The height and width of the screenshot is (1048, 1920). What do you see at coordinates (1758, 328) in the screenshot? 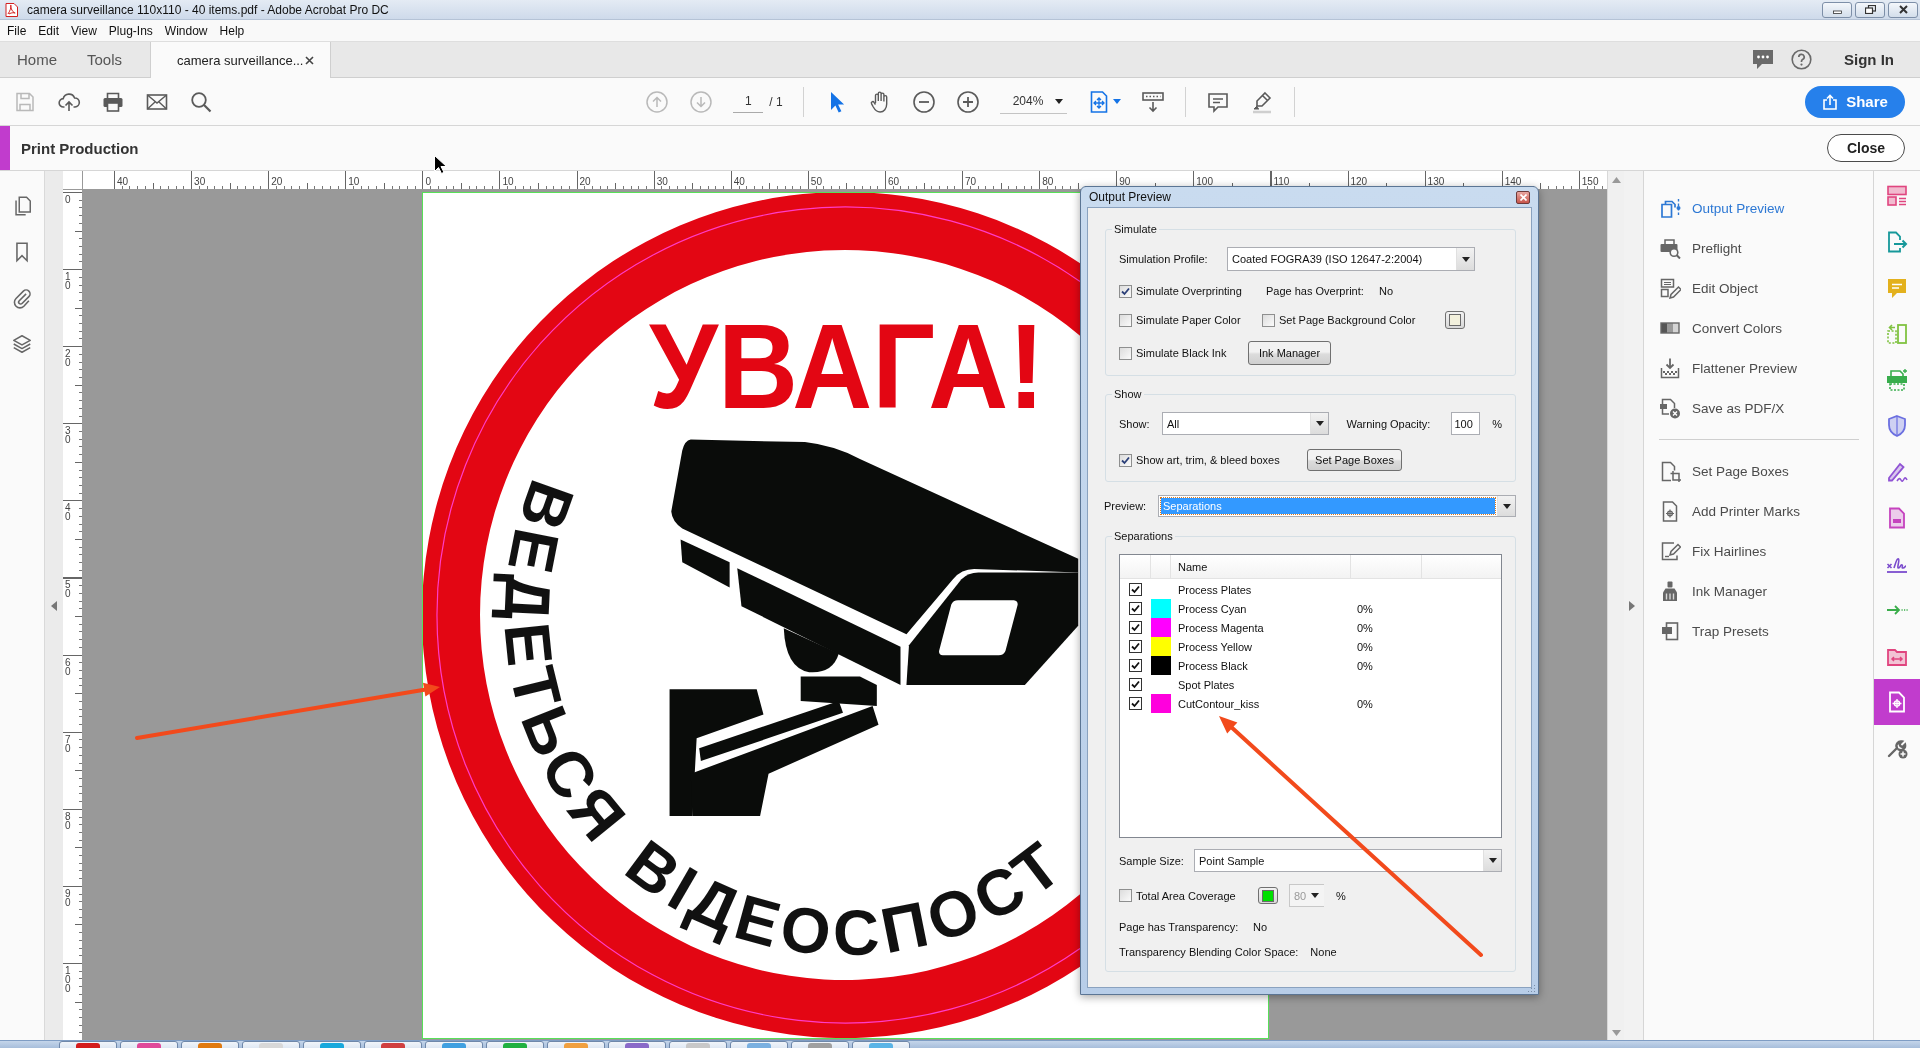
I see `panel-item: Convert Colors` at bounding box center [1758, 328].